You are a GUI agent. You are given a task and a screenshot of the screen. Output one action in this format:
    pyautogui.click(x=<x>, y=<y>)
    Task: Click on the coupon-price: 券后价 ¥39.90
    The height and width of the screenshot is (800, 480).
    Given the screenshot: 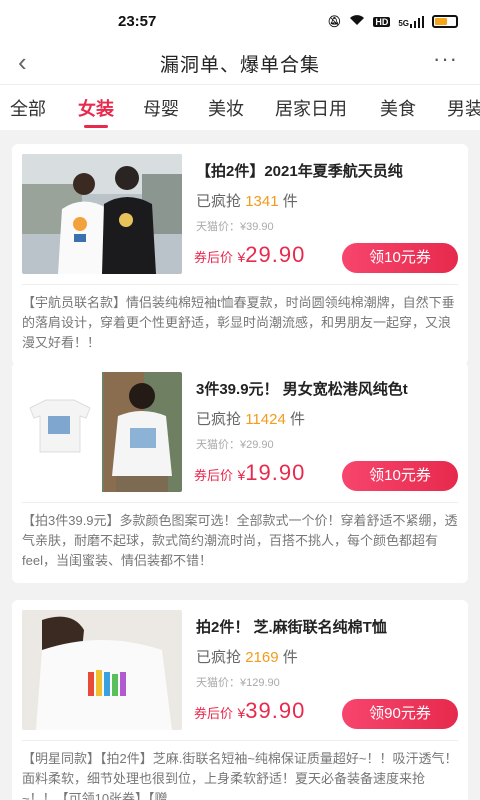 What is the action you would take?
    pyautogui.click(x=249, y=711)
    